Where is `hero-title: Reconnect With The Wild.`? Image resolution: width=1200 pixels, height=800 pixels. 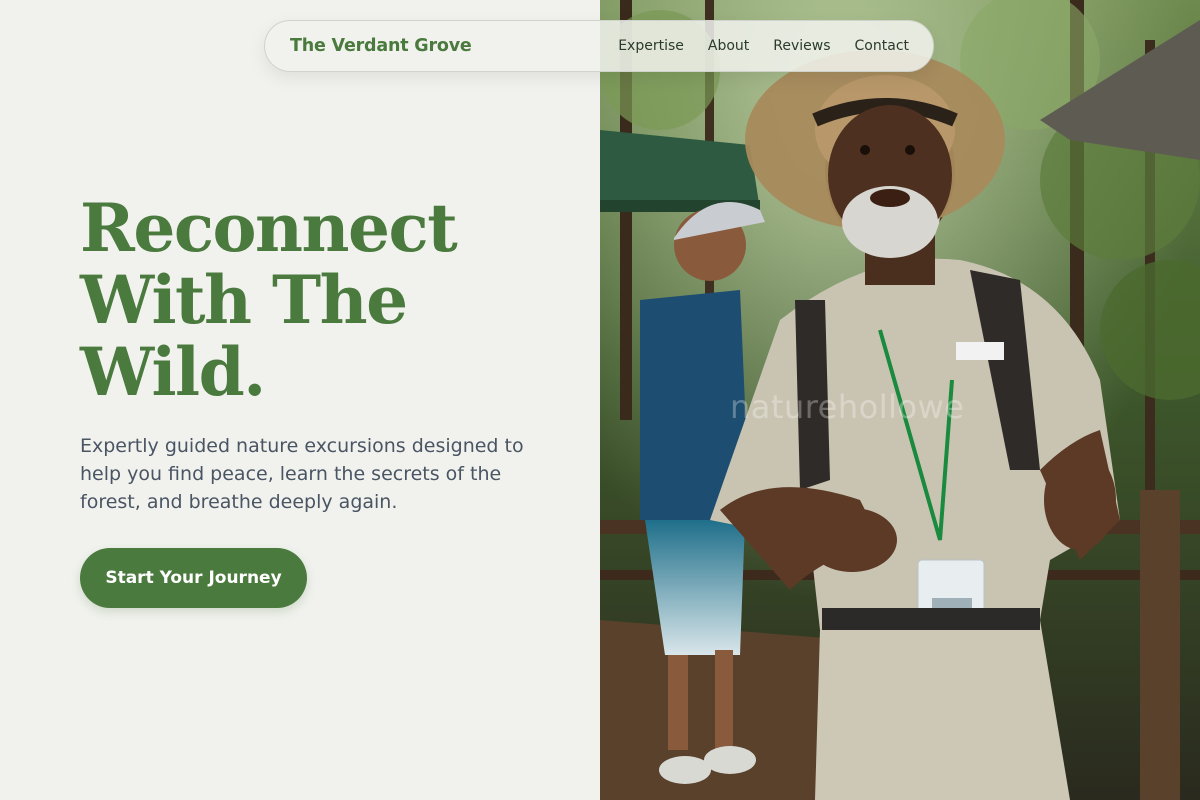
hero-title: Reconnect With The Wild. is located at coordinates (315, 300).